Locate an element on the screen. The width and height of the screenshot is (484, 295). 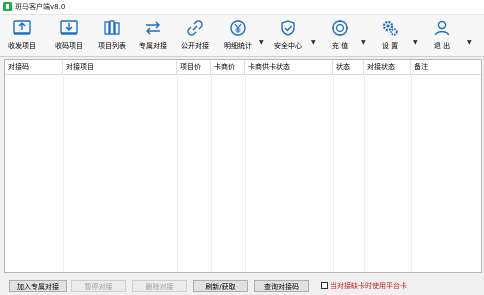
exchange-arrows-icon is located at coordinates (153, 28).